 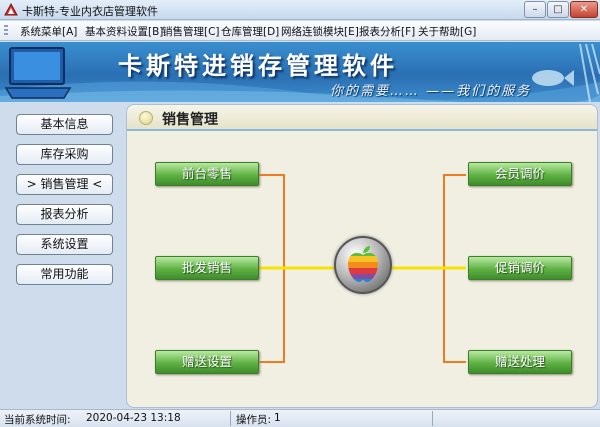 What do you see at coordinates (64, 244) in the screenshot?
I see `sidebar-item-system-settings: 系统设置` at bounding box center [64, 244].